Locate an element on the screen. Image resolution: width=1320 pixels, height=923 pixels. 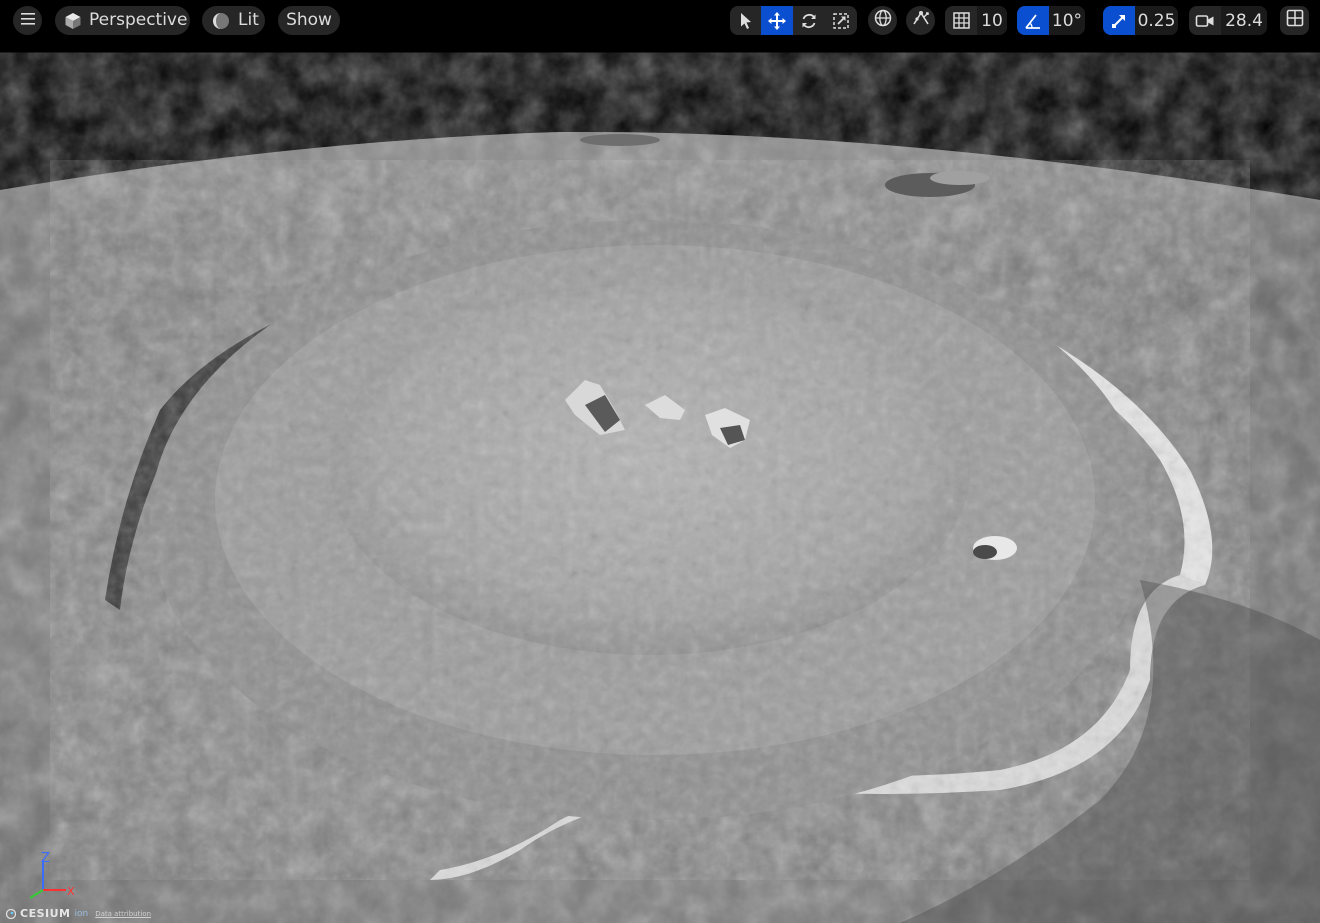
scale-expand-icon is located at coordinates (841, 21).